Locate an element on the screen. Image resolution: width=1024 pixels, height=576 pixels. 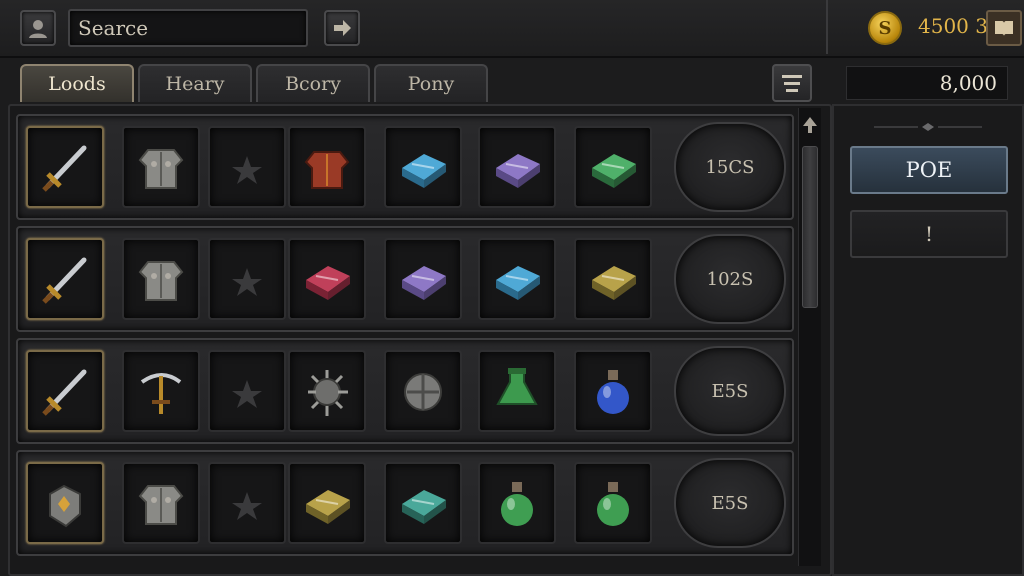
item-slot-blue-potion is located at coordinates (613, 391).